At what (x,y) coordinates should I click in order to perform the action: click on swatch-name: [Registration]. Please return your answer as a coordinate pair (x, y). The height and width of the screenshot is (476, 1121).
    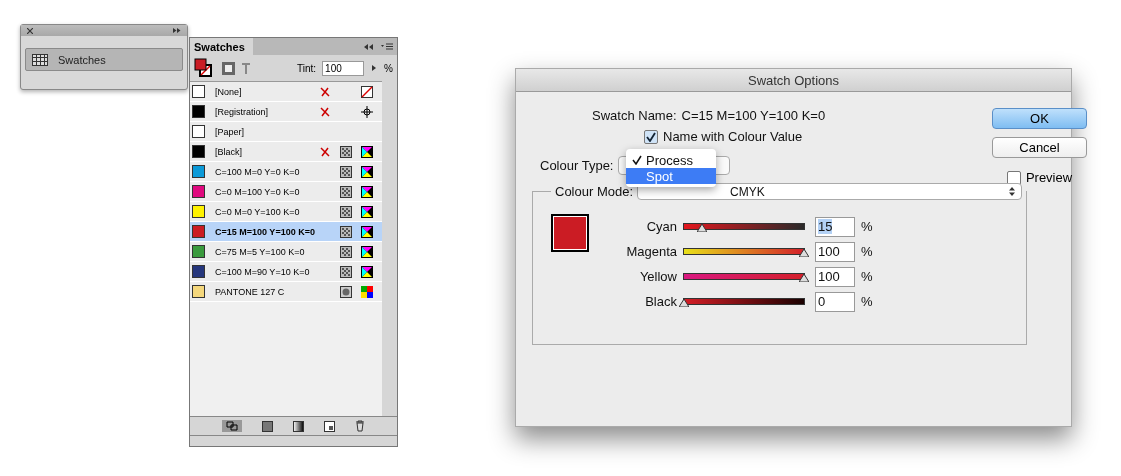
    Looking at the image, I should click on (242, 111).